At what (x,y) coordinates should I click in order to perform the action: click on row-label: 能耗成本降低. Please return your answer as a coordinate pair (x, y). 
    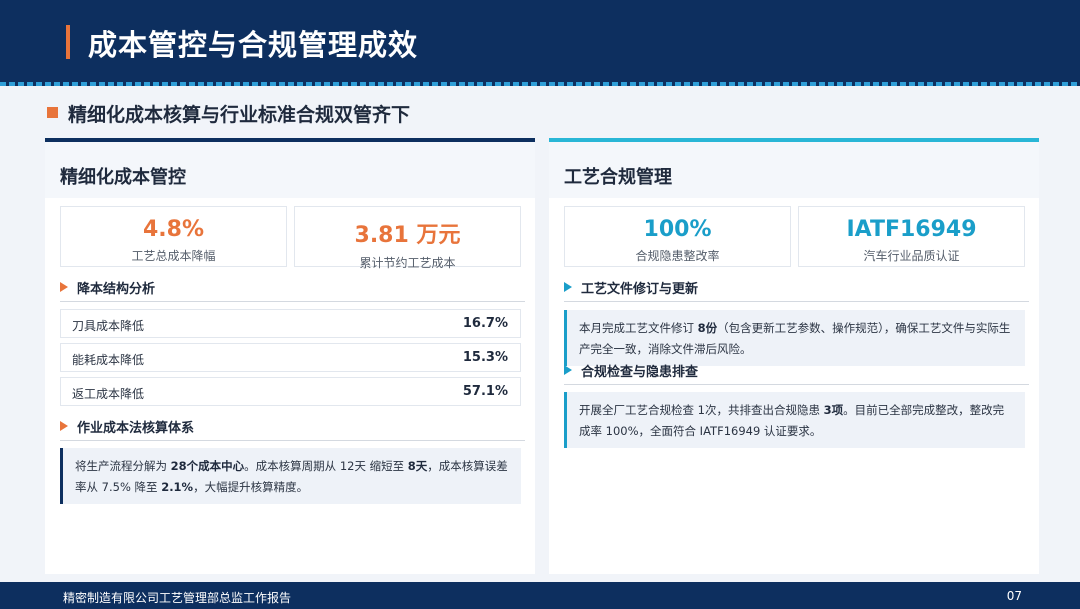
    Looking at the image, I should click on (108, 360).